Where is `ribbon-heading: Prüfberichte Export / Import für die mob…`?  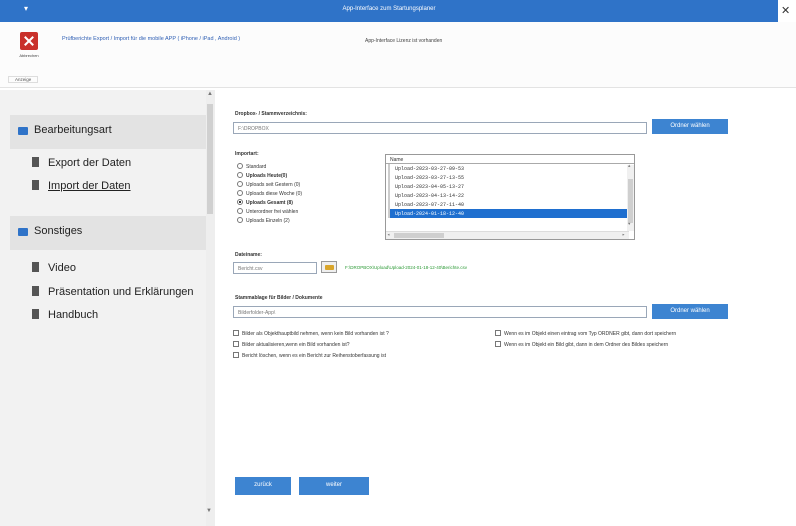
ribbon-heading: Prüfberichte Export / Import für die mob… is located at coordinates (151, 39).